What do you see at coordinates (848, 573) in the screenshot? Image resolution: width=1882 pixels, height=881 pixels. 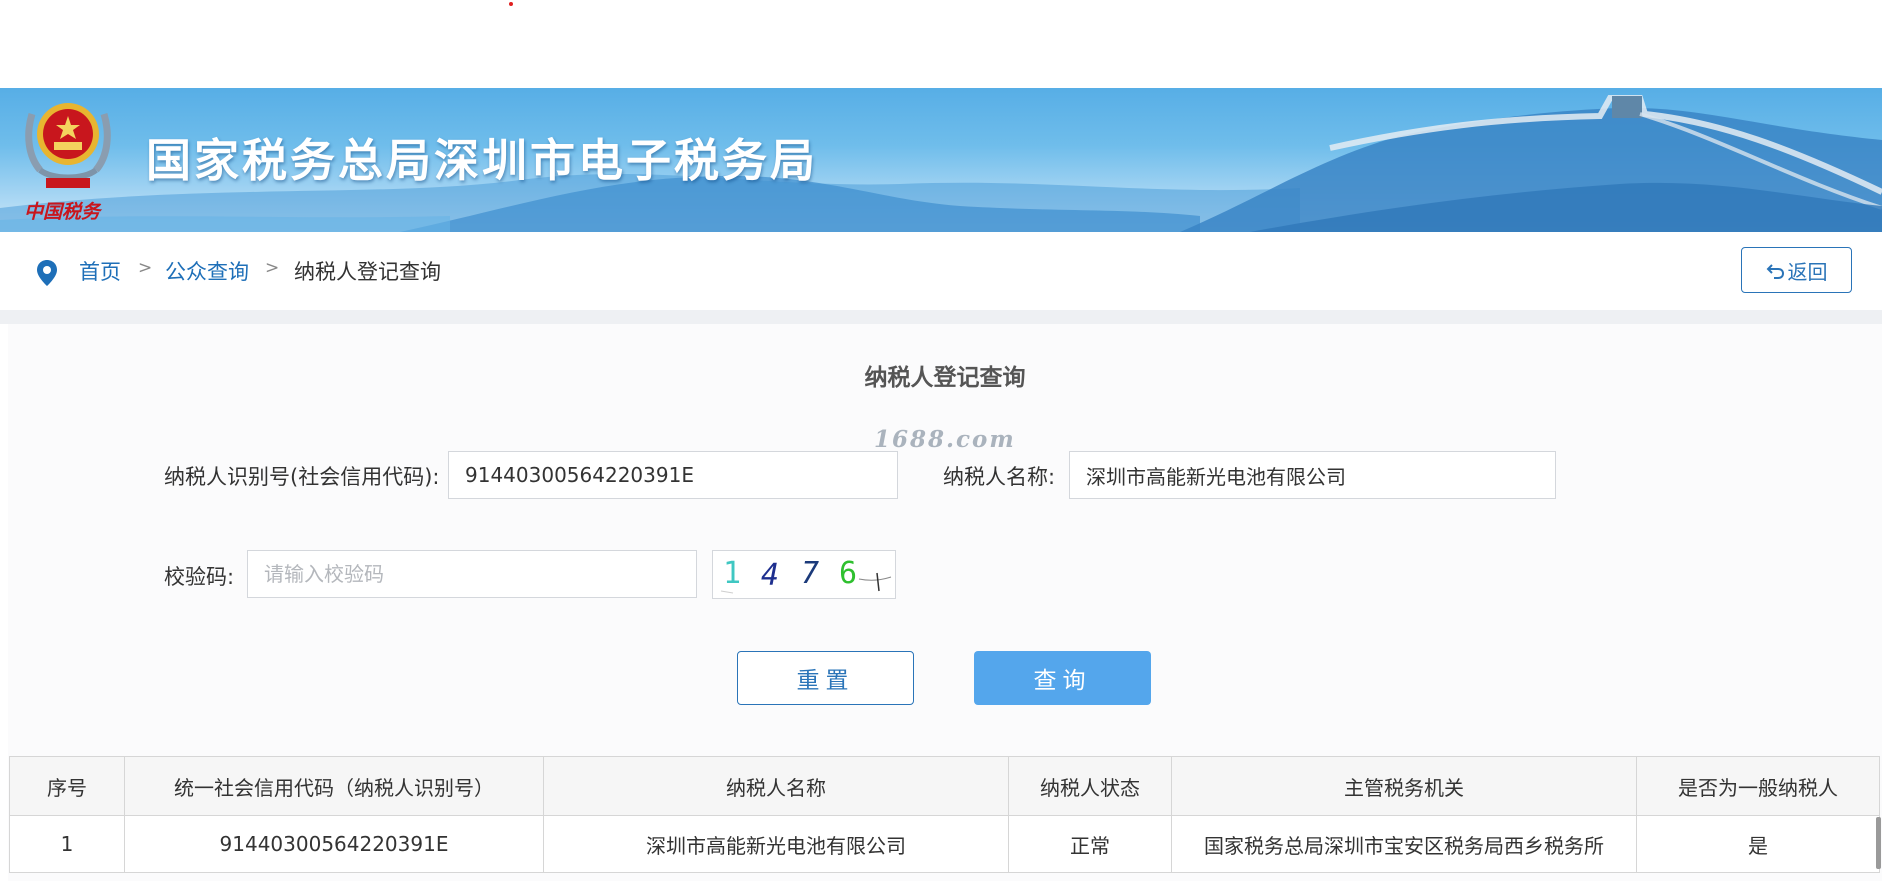 I see `captcha-char: 6` at bounding box center [848, 573].